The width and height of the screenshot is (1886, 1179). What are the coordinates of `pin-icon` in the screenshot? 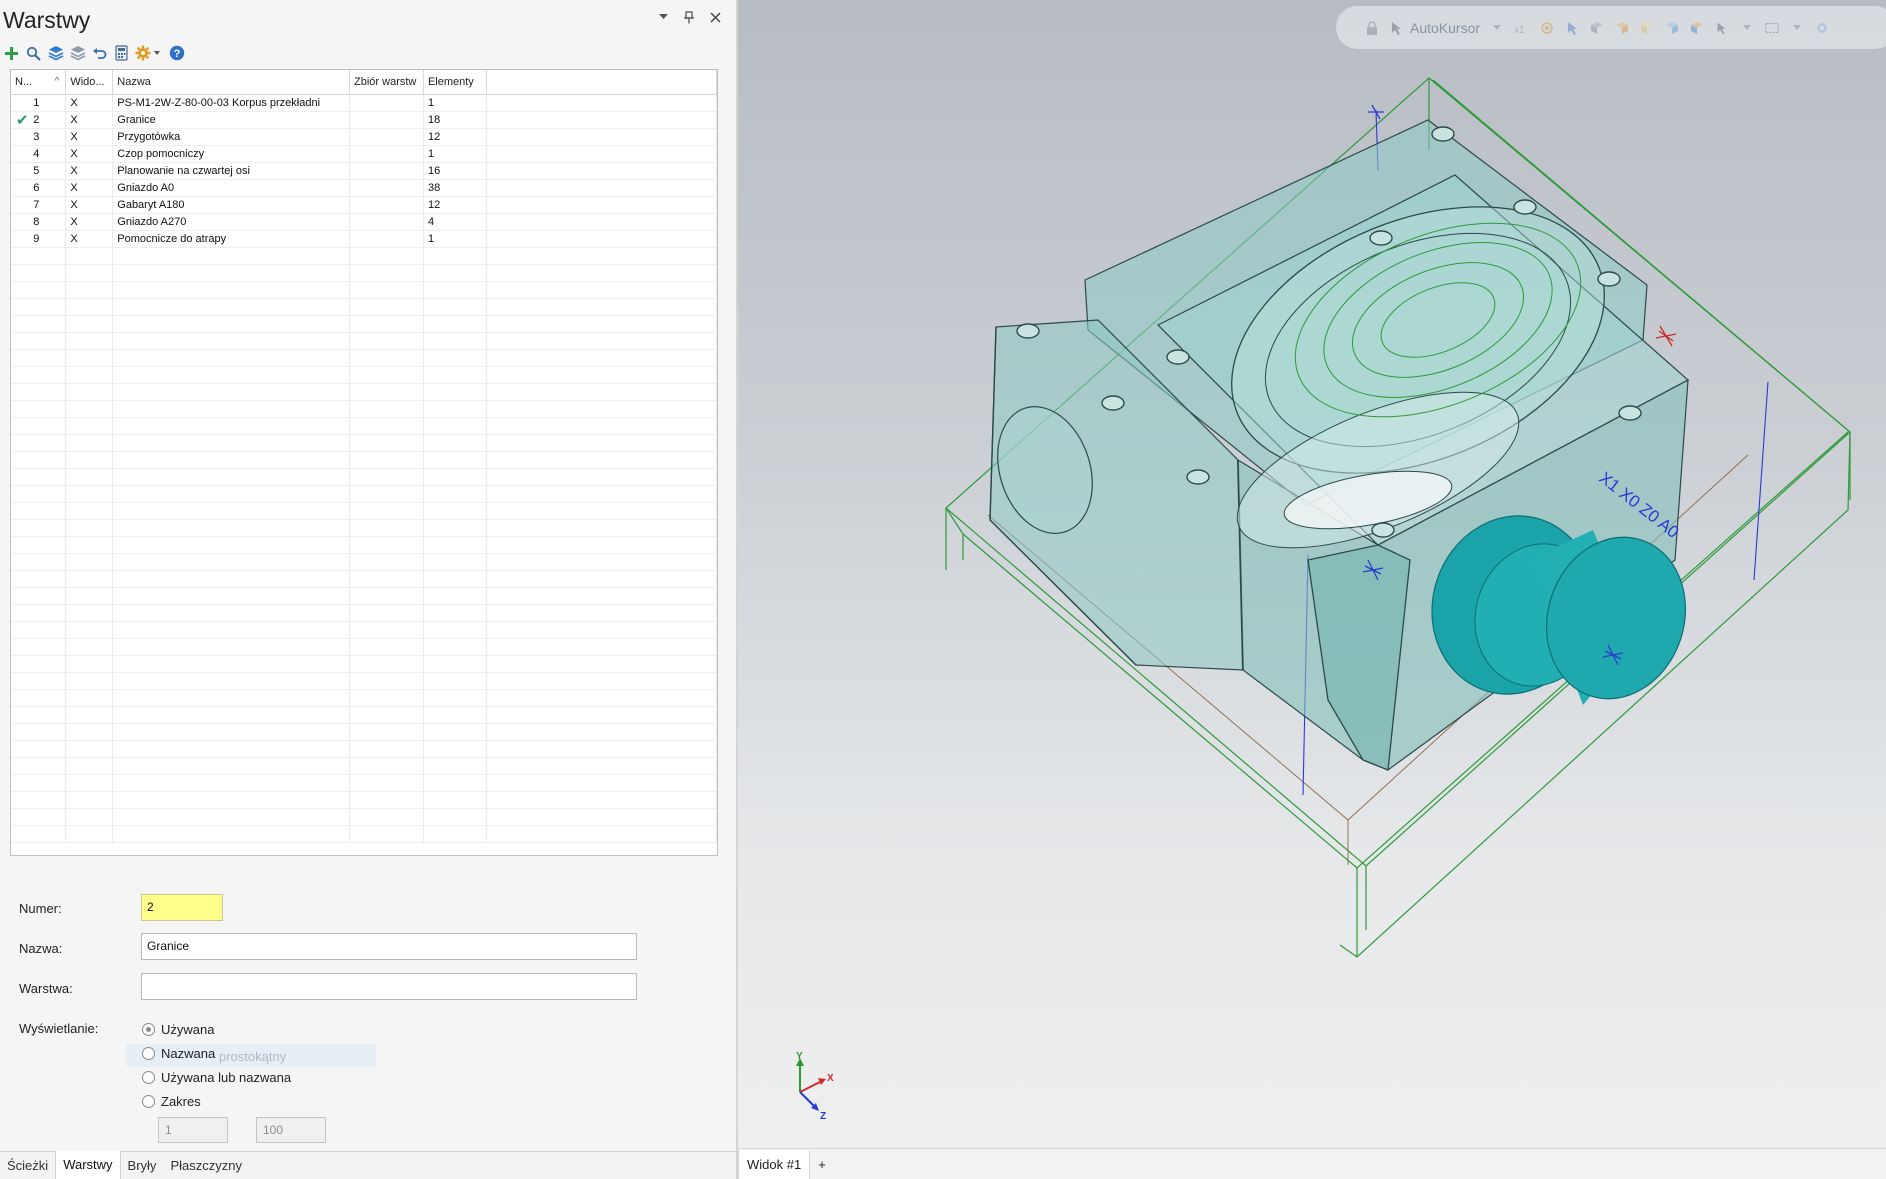 It's located at (689, 17).